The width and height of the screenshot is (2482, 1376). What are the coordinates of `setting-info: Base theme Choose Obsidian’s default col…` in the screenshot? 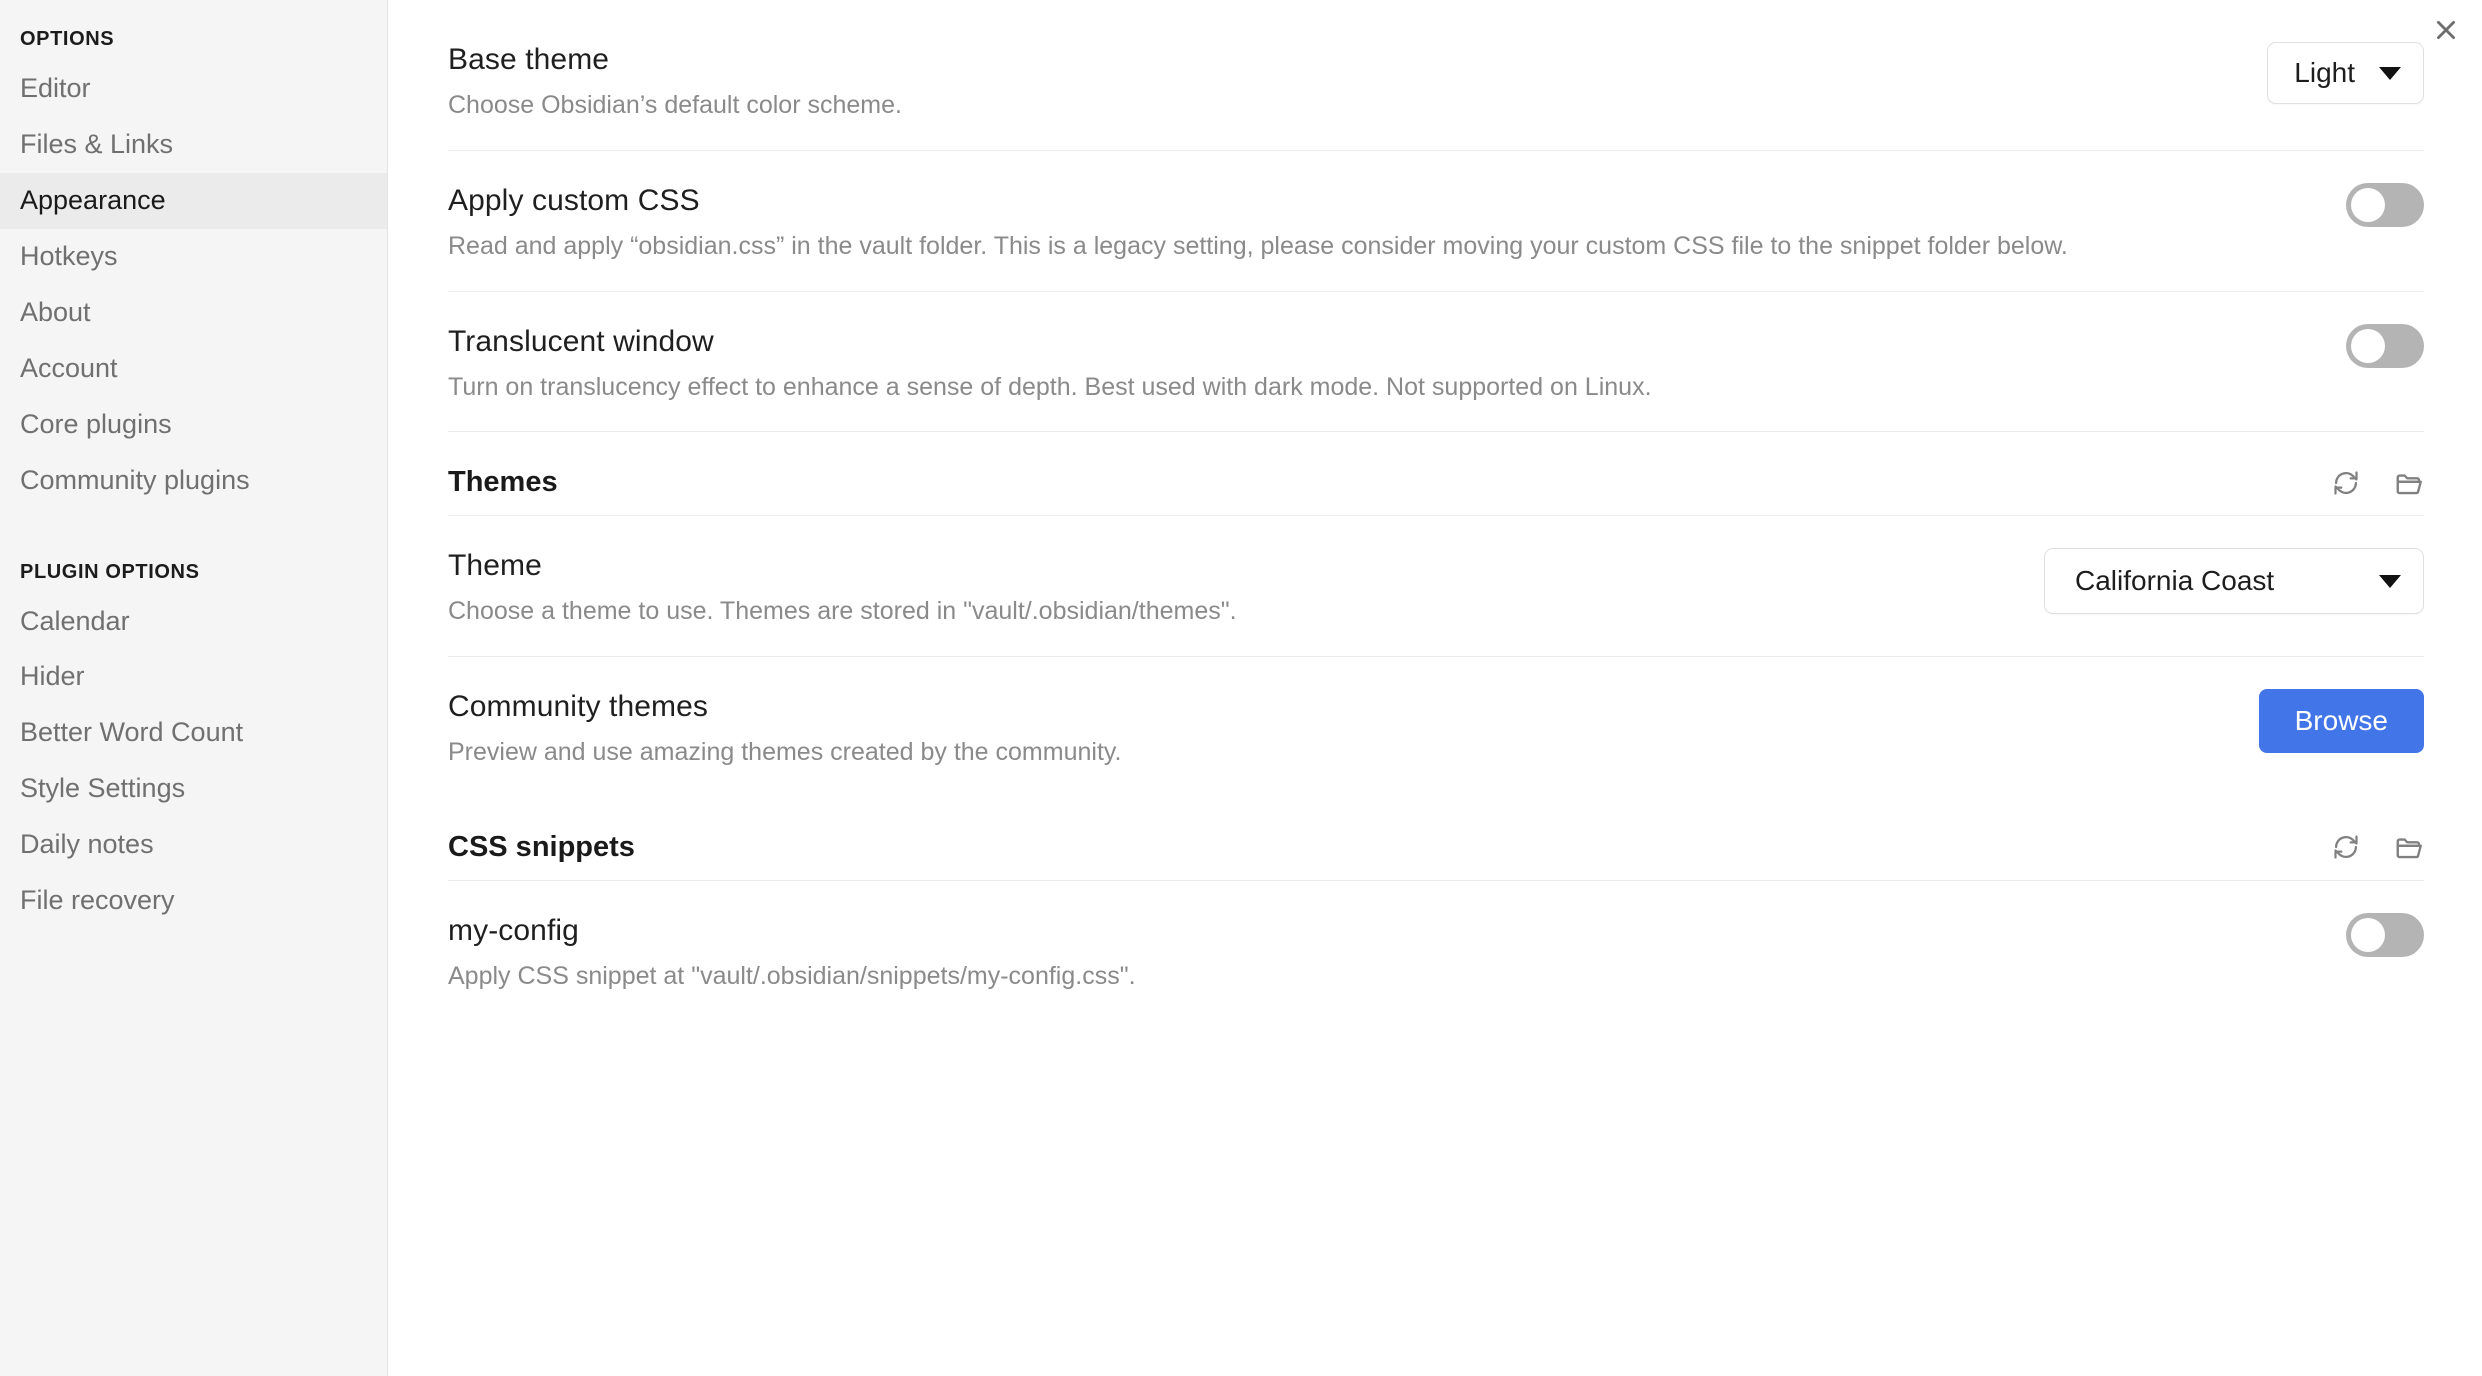 It's located at (1337, 81).